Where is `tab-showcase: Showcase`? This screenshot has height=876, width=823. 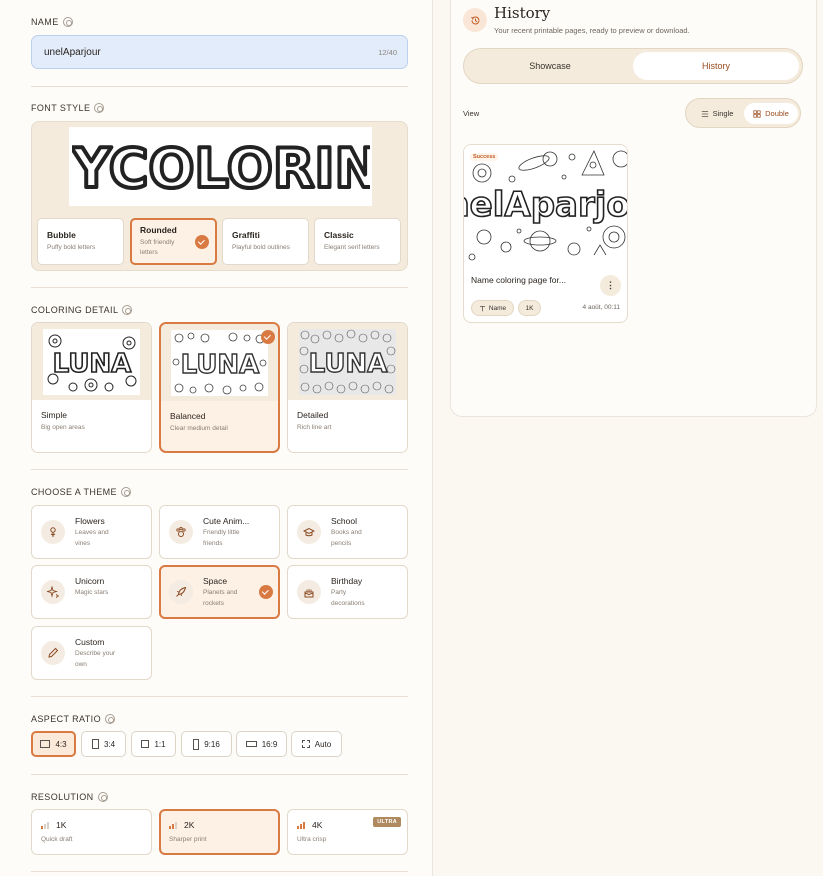
tab-showcase: Showcase is located at coordinates (550, 66).